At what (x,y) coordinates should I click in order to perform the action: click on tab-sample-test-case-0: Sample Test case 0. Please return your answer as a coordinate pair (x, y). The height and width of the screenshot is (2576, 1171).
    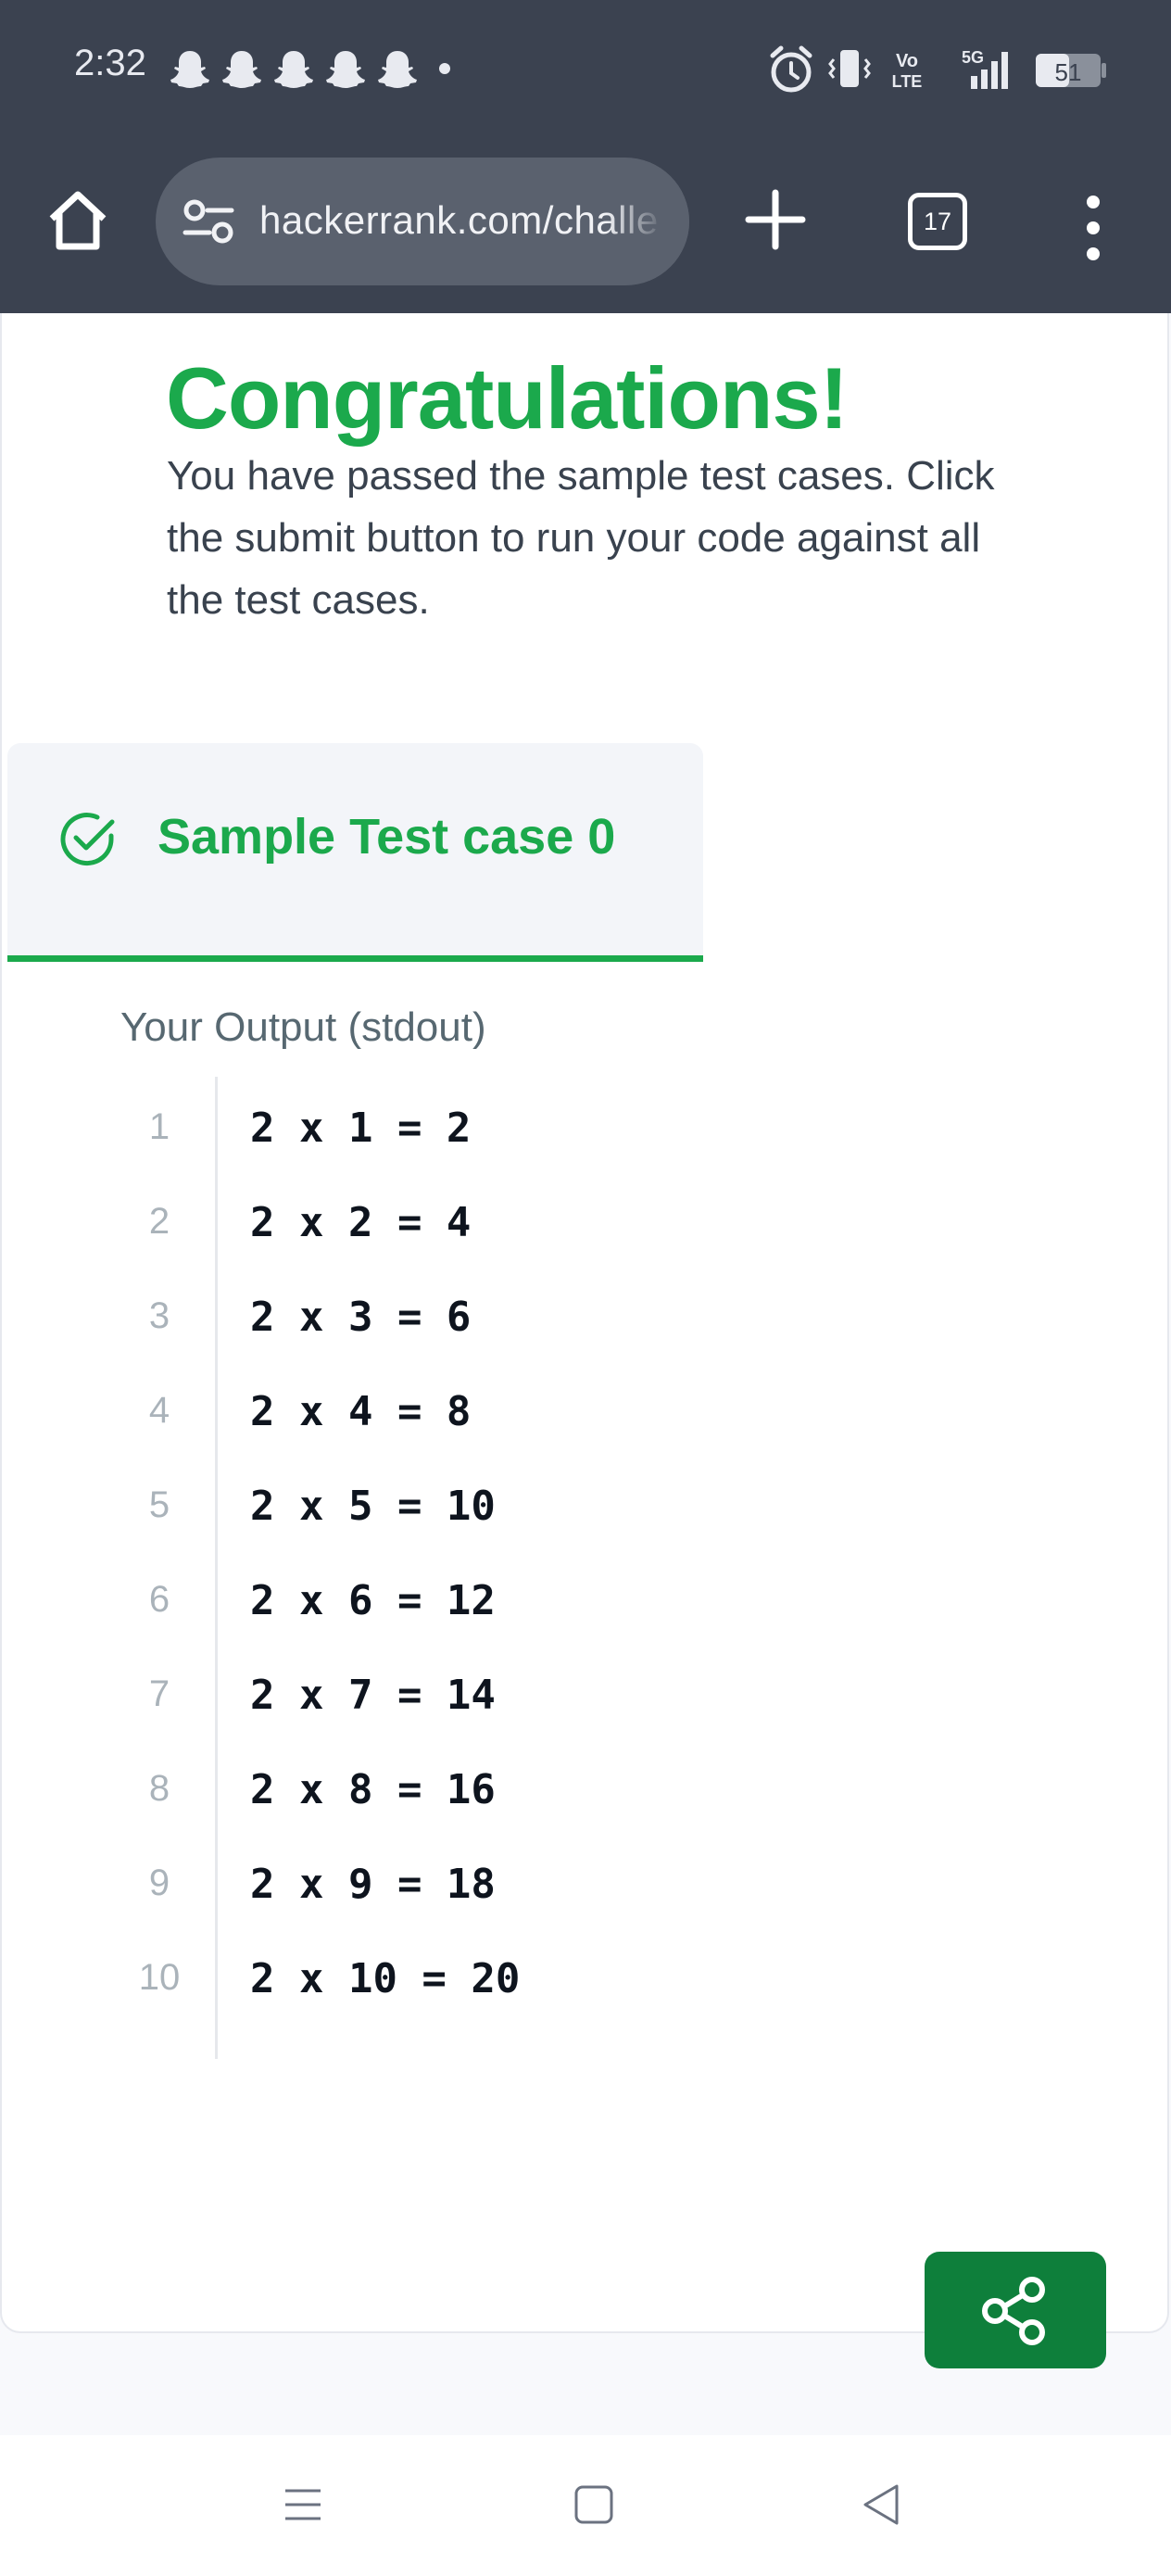
    Looking at the image, I should click on (355, 852).